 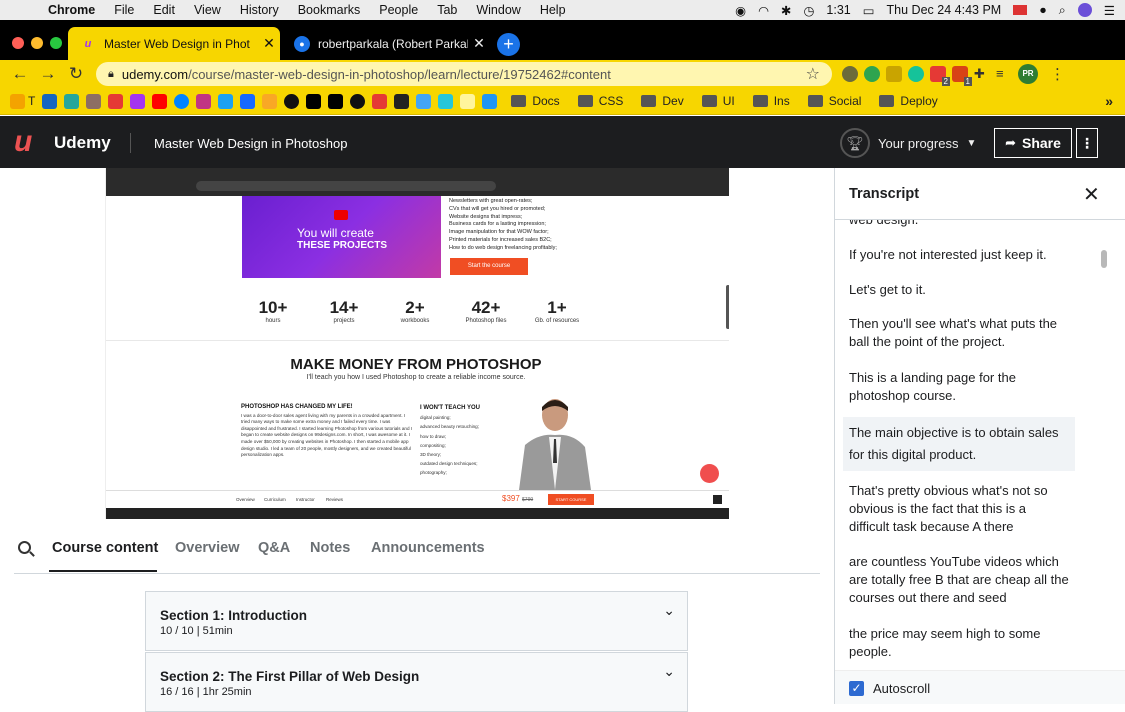 What do you see at coordinates (498, 10) in the screenshot?
I see `menu-window: Window` at bounding box center [498, 10].